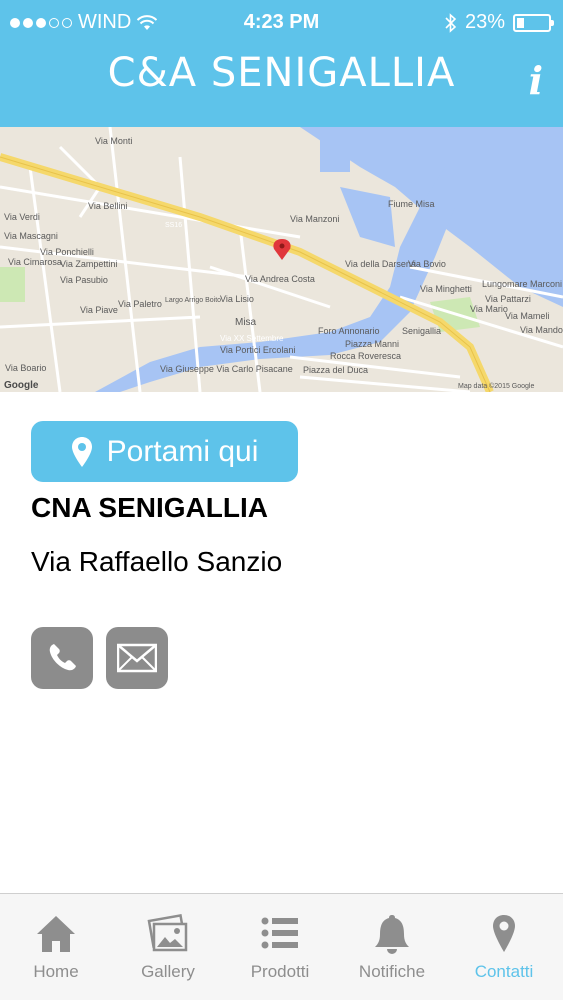 This screenshot has height=1001, width=563. What do you see at coordinates (252, 338) in the screenshot?
I see `street-label: Via XX Settembre` at bounding box center [252, 338].